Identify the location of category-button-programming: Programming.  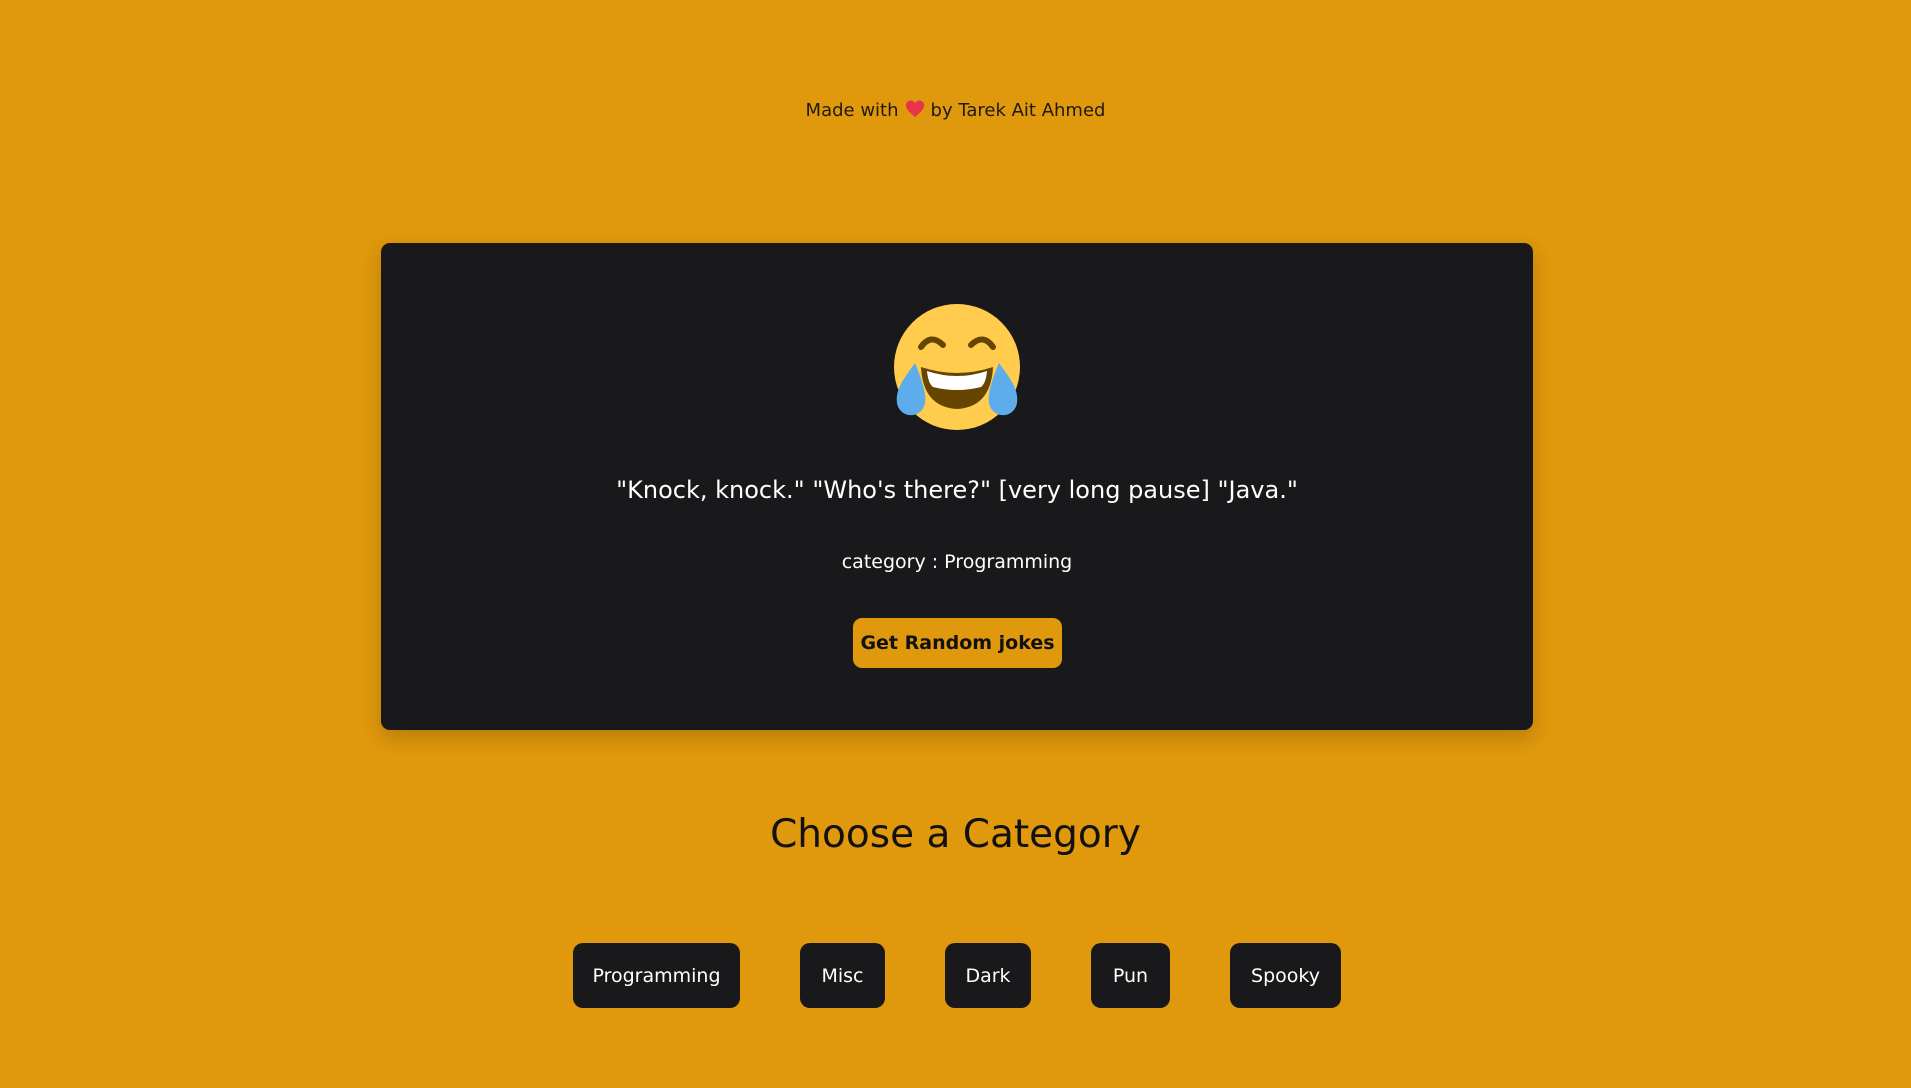
(656, 975).